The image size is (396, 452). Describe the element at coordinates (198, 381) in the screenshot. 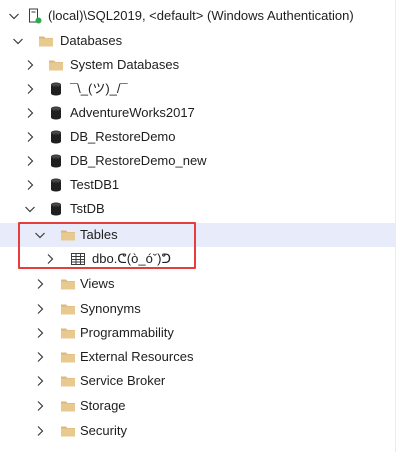

I see `tree-node-service-broker: Service Broker` at that location.